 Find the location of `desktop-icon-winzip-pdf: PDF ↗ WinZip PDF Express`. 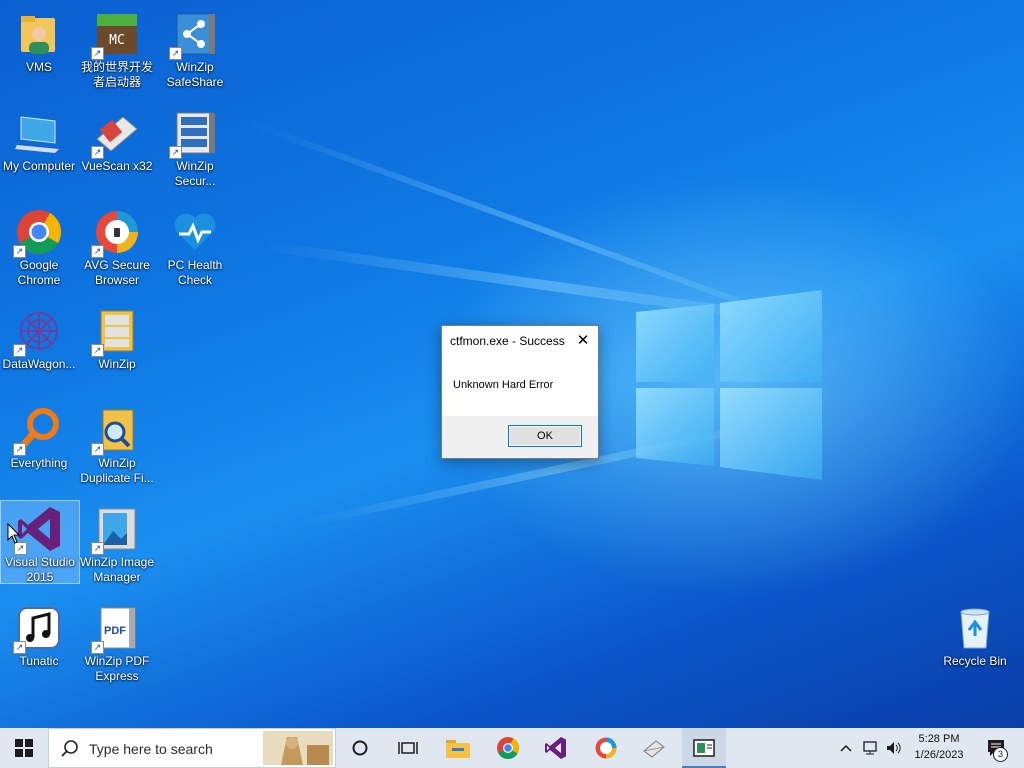

desktop-icon-winzip-pdf: PDF ↗ WinZip PDF Express is located at coordinates (117, 642).